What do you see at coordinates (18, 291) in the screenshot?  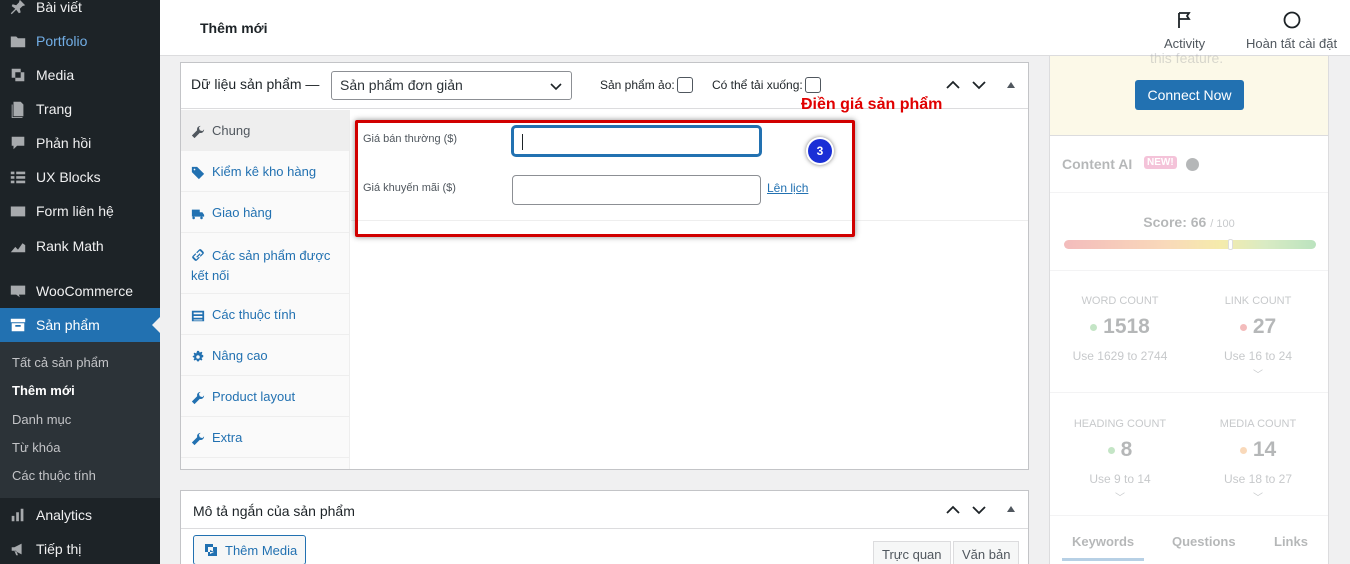 I see `woo-icon` at bounding box center [18, 291].